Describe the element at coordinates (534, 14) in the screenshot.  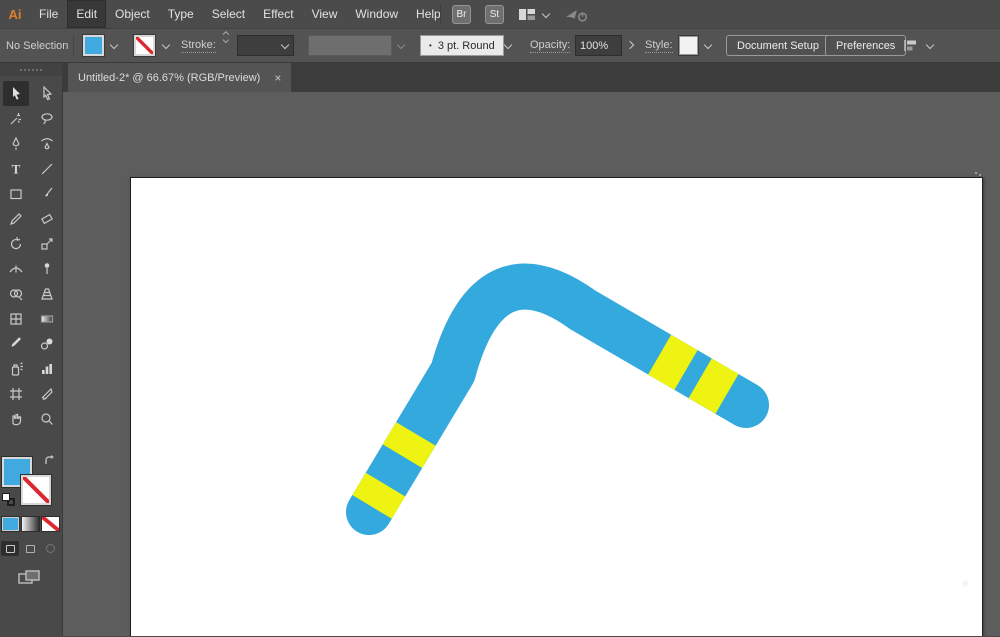
I see `workspace-switcher` at that location.